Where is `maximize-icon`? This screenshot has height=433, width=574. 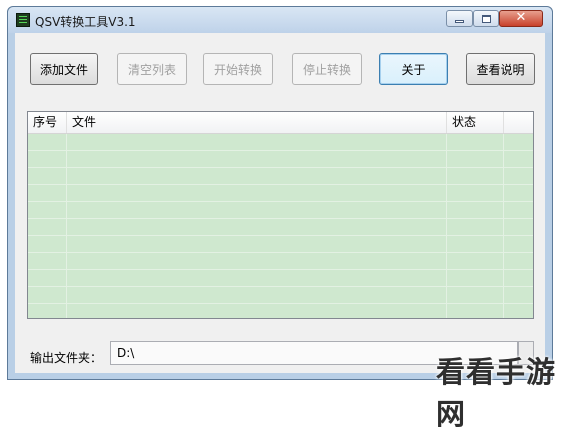 maximize-icon is located at coordinates (486, 19).